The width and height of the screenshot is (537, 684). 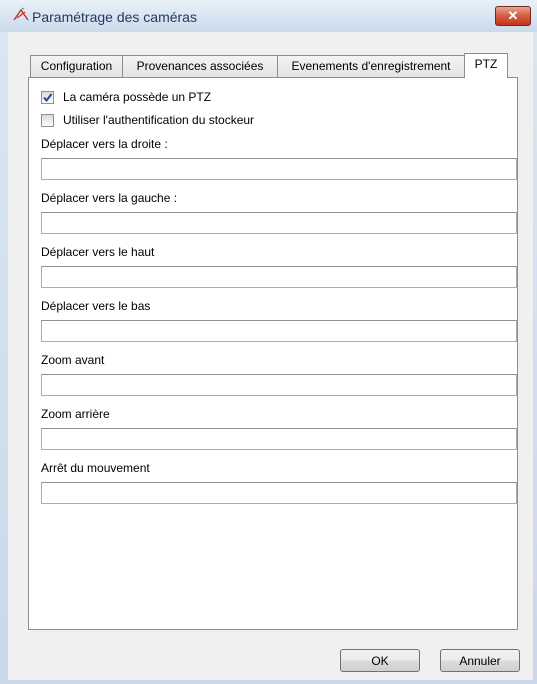 What do you see at coordinates (380, 660) in the screenshot?
I see `ok-button: OK` at bounding box center [380, 660].